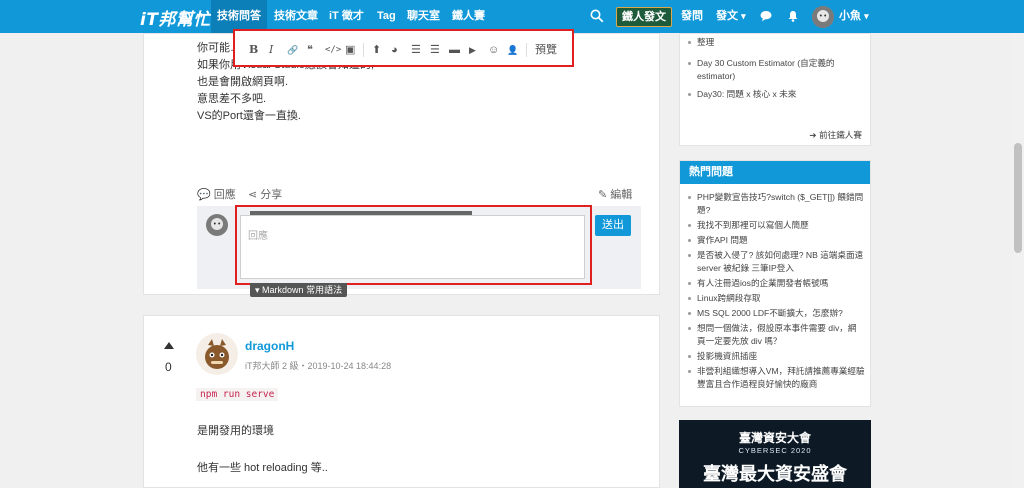 The height and width of the screenshot is (488, 1024). Describe the element at coordinates (310, 50) in the screenshot. I see `quote-icon: ❝` at that location.